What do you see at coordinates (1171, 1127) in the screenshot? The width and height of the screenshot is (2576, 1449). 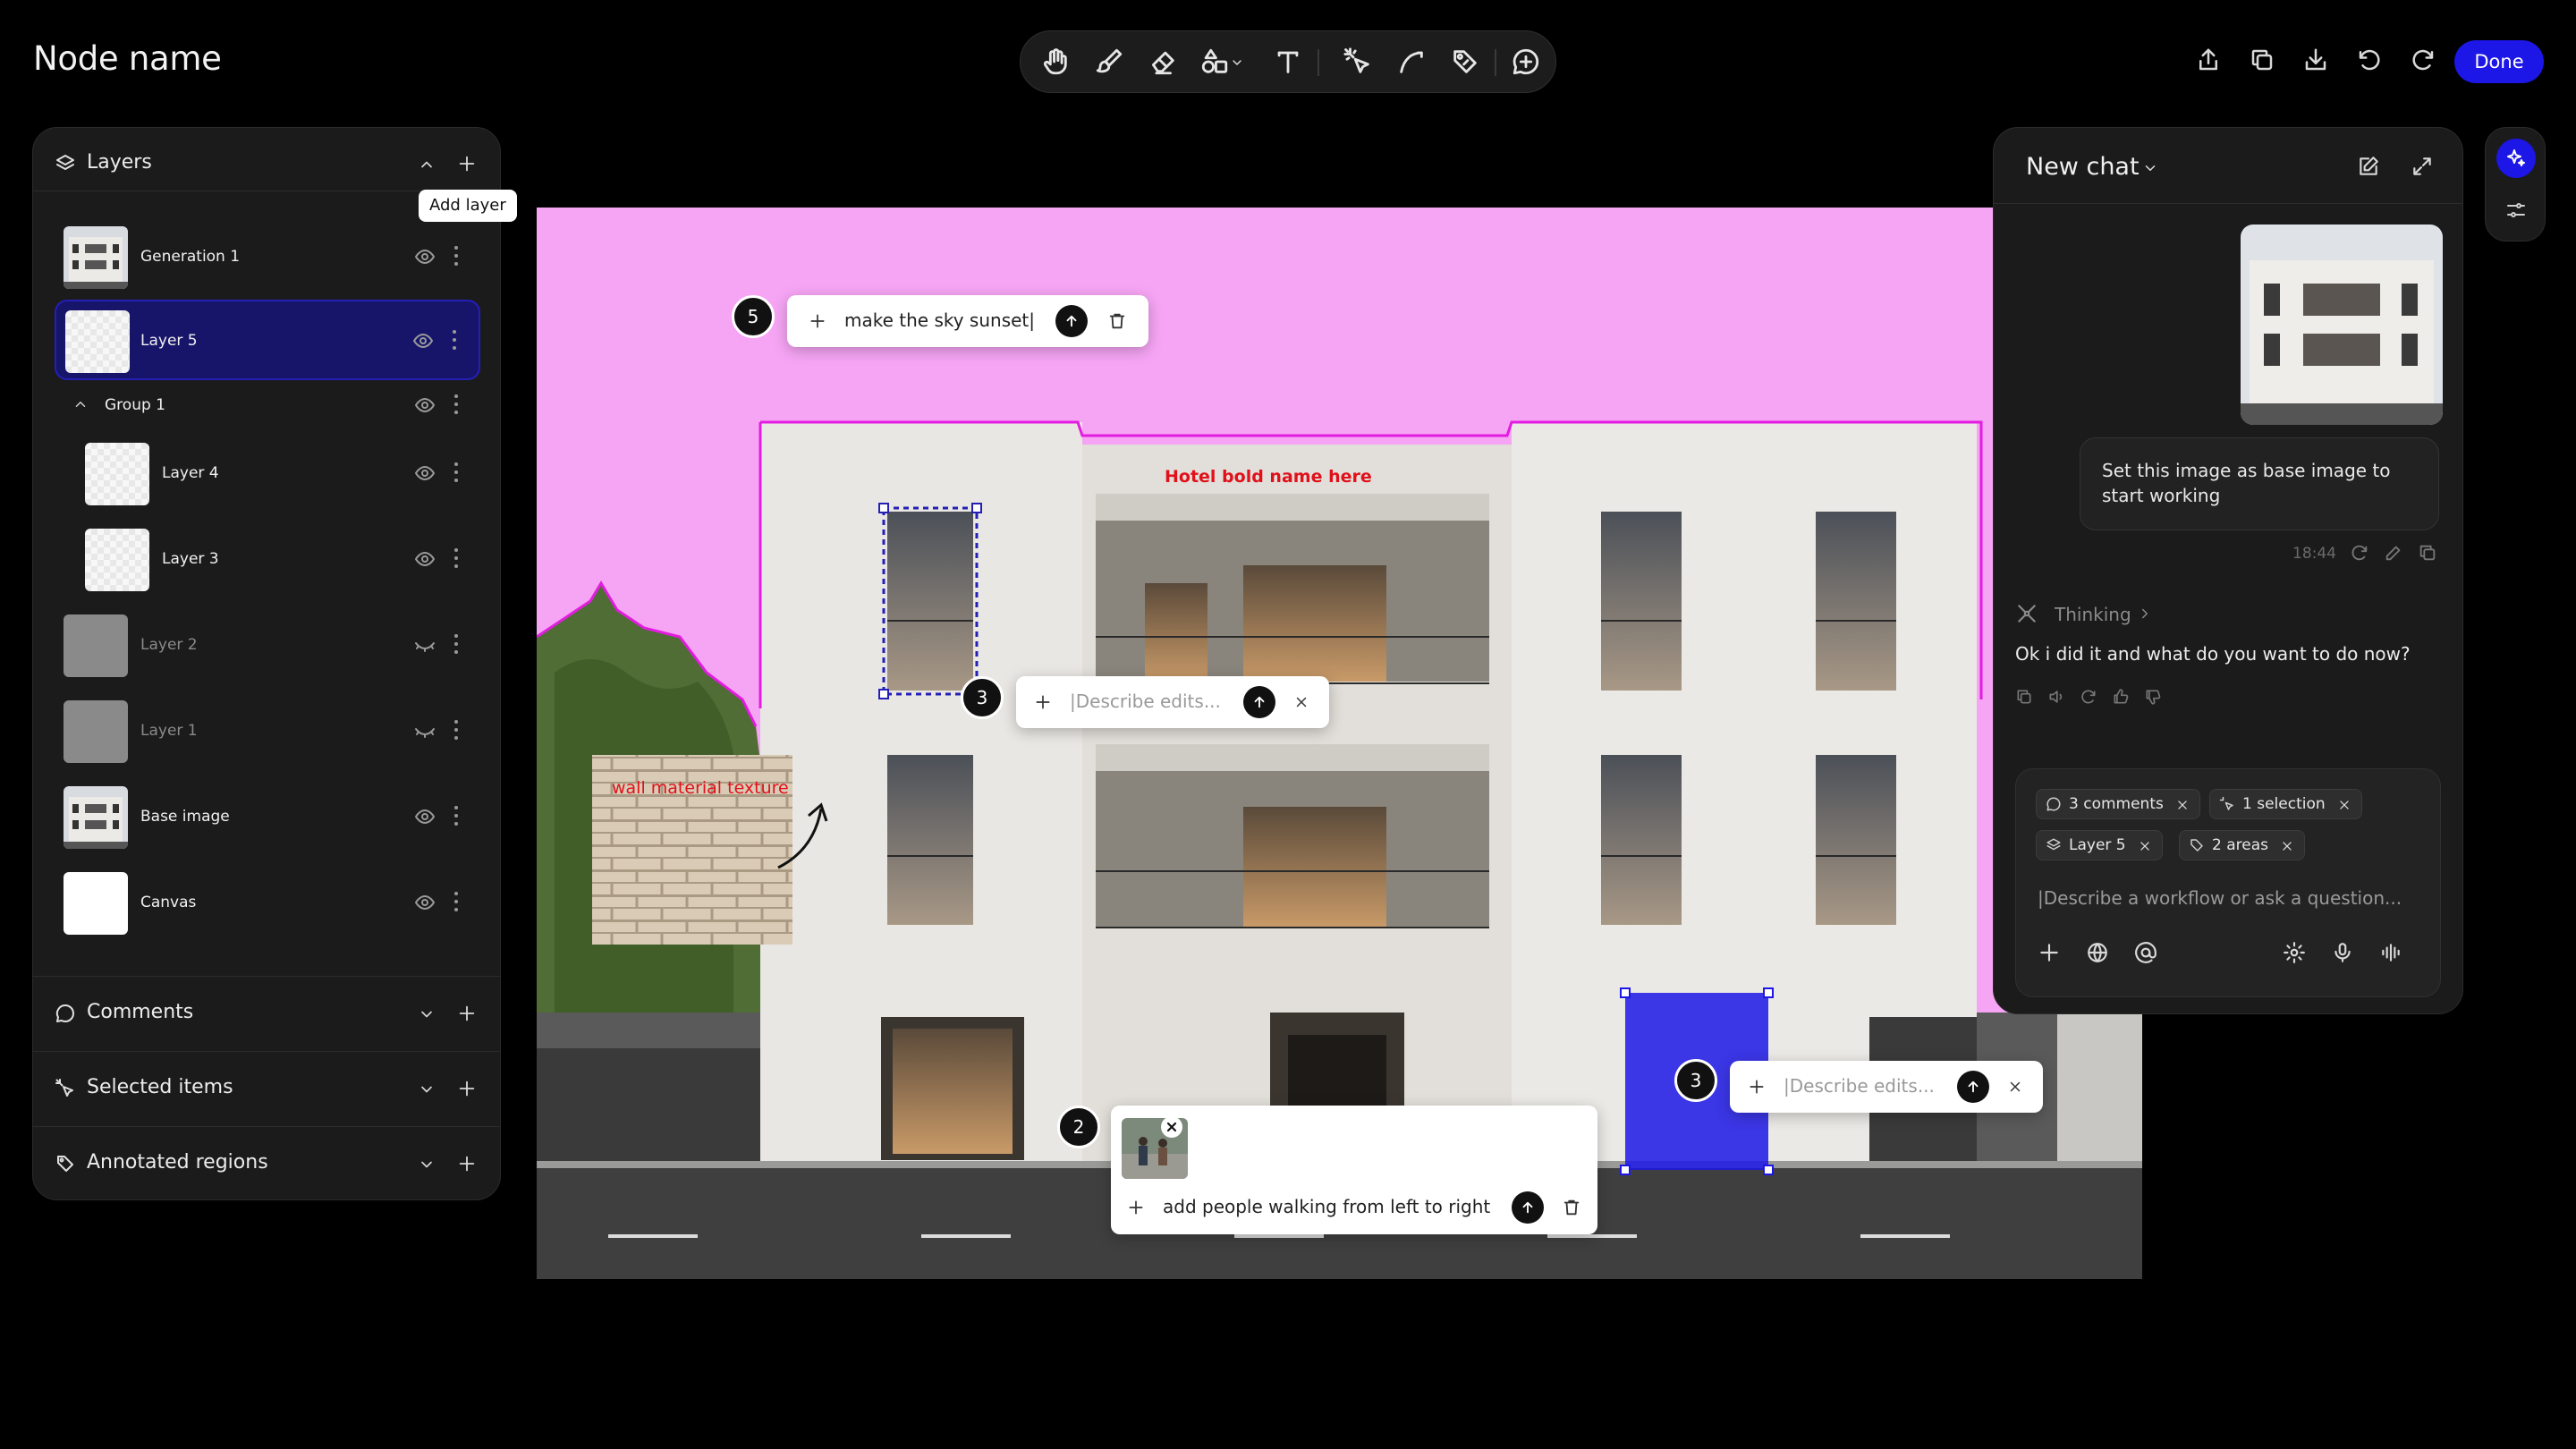 I see `remove-attachment-icon` at bounding box center [1171, 1127].